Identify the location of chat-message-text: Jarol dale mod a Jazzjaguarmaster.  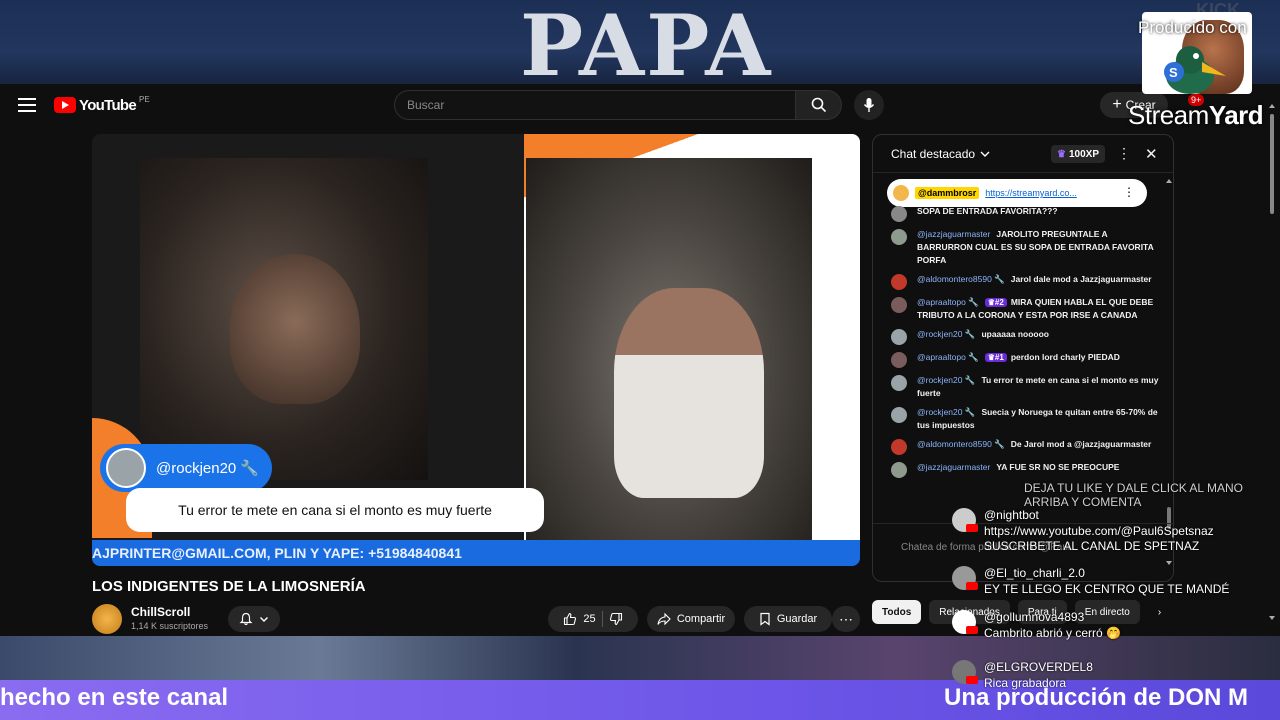
(1081, 279).